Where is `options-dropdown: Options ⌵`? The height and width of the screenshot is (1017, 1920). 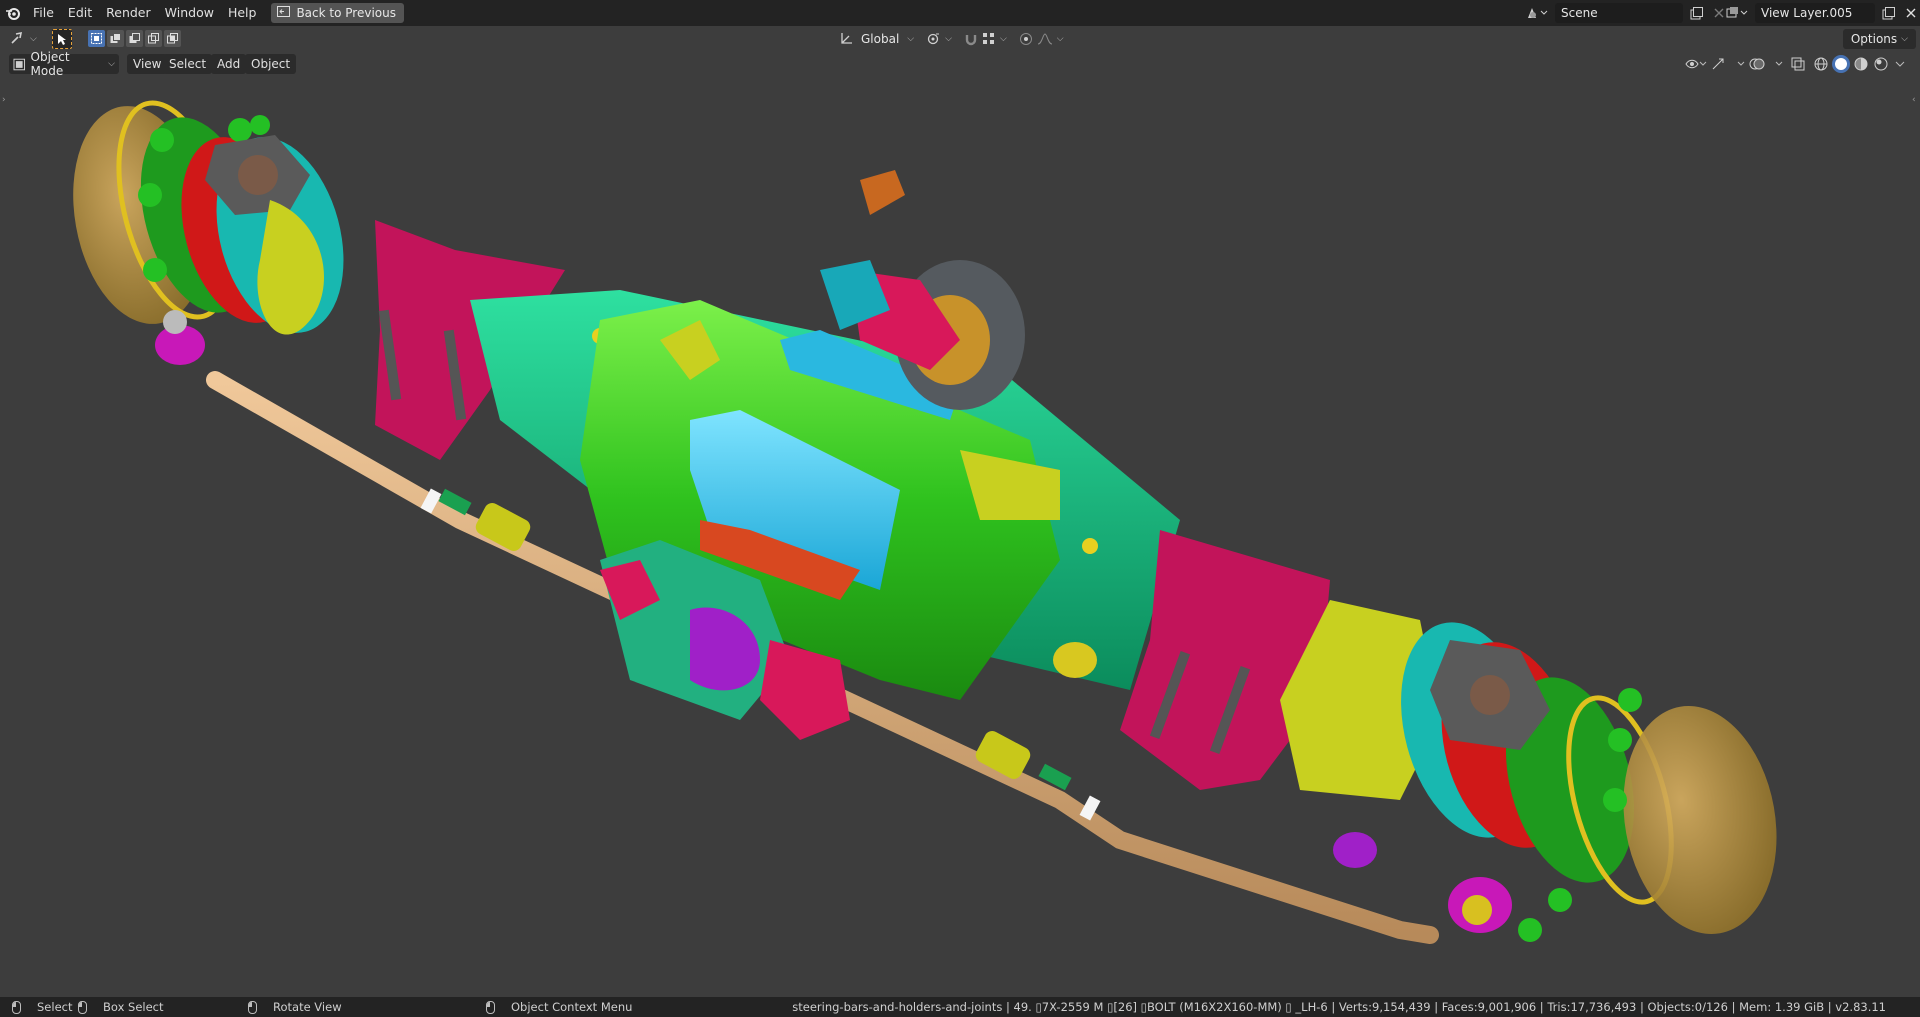
options-dropdown: Options ⌵ is located at coordinates (1879, 39).